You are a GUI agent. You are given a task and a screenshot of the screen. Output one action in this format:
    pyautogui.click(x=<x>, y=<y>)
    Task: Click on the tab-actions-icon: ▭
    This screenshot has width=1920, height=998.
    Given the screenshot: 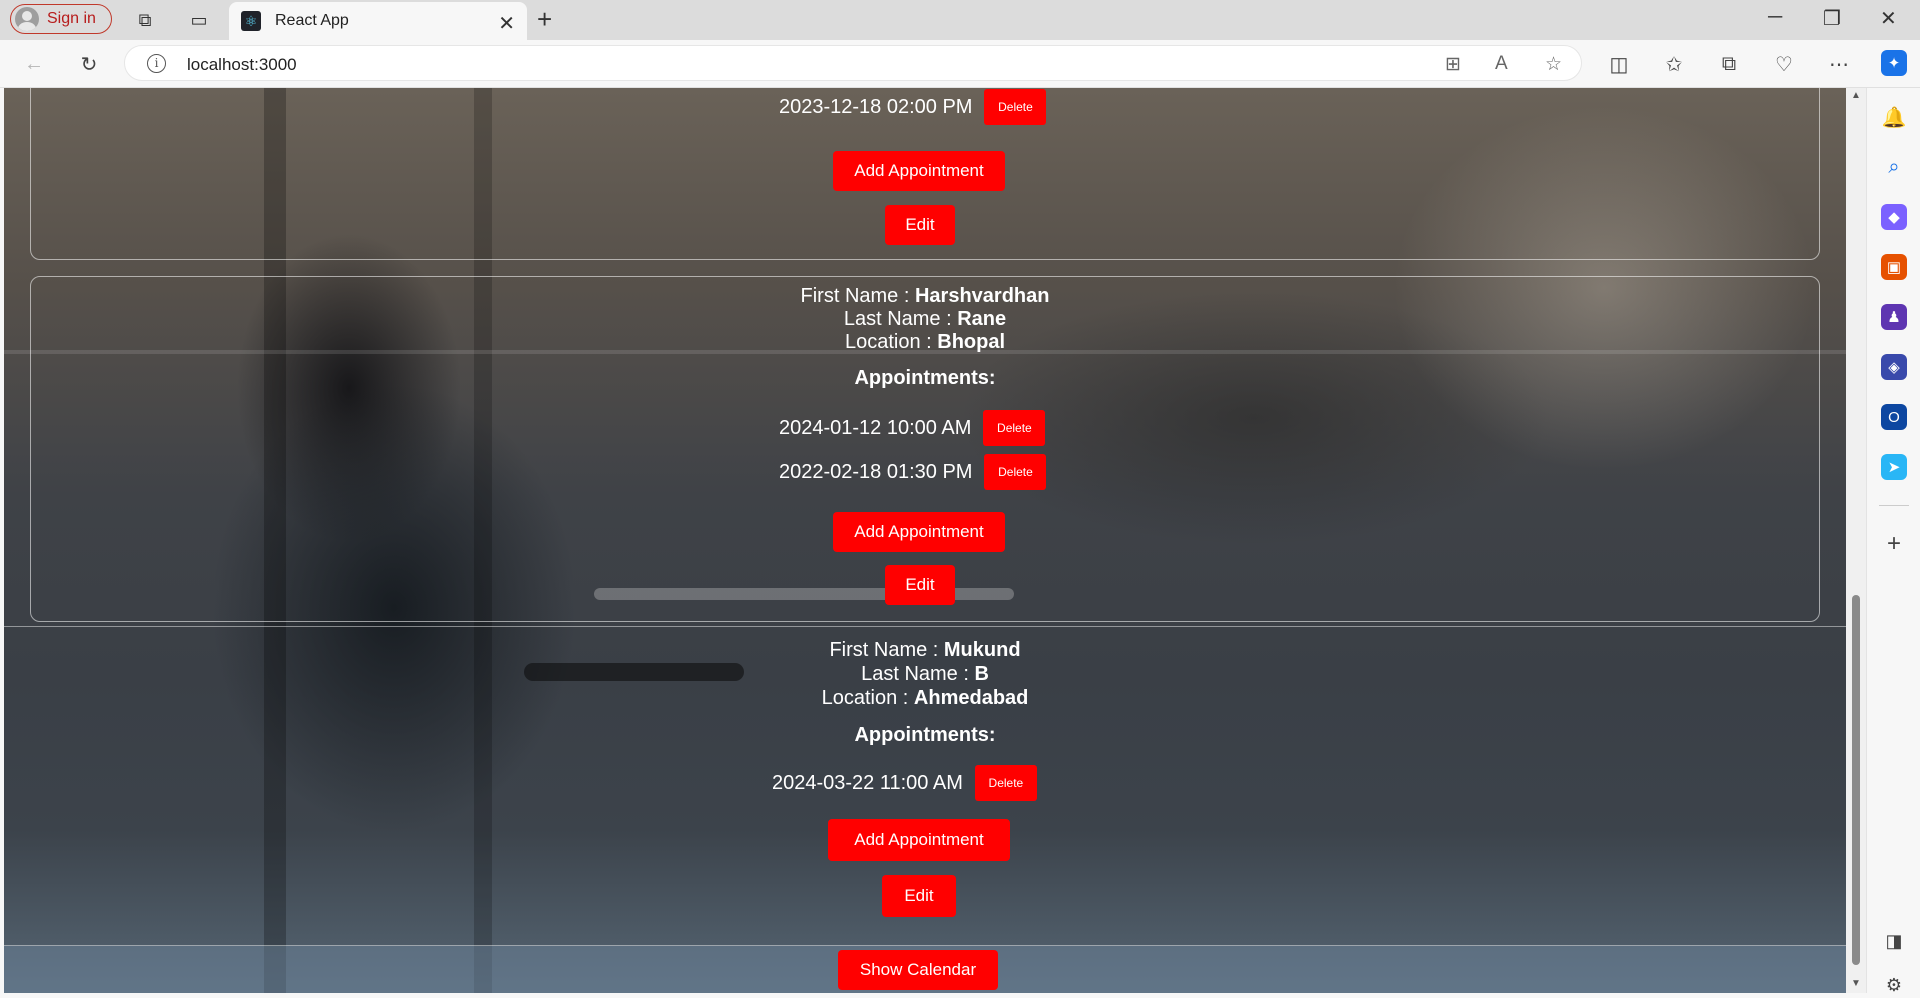 What is the action you would take?
    pyautogui.click(x=199, y=20)
    